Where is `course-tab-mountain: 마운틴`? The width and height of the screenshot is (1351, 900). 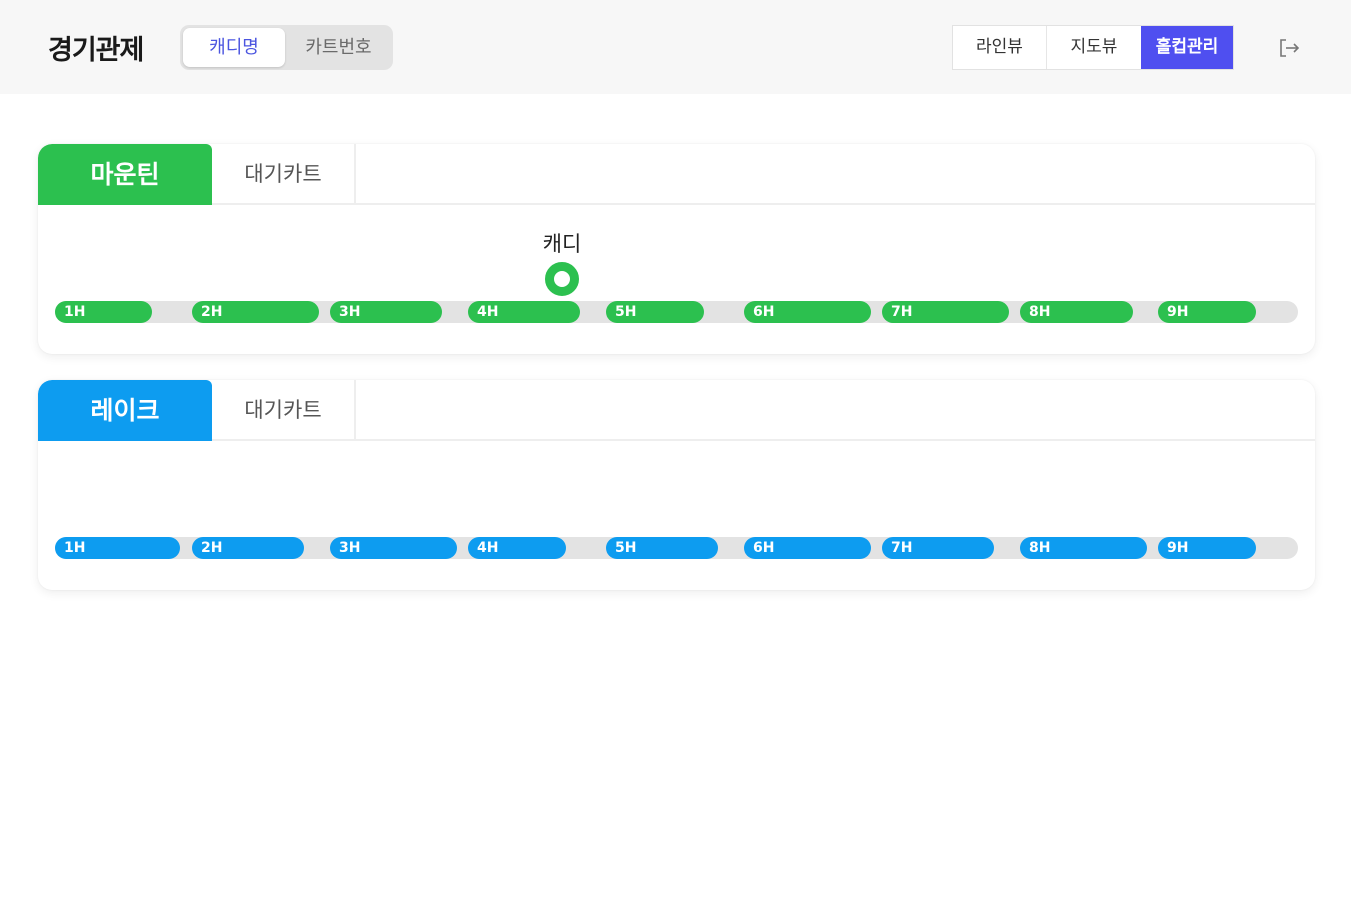
course-tab-mountain: 마운틴 is located at coordinates (125, 174).